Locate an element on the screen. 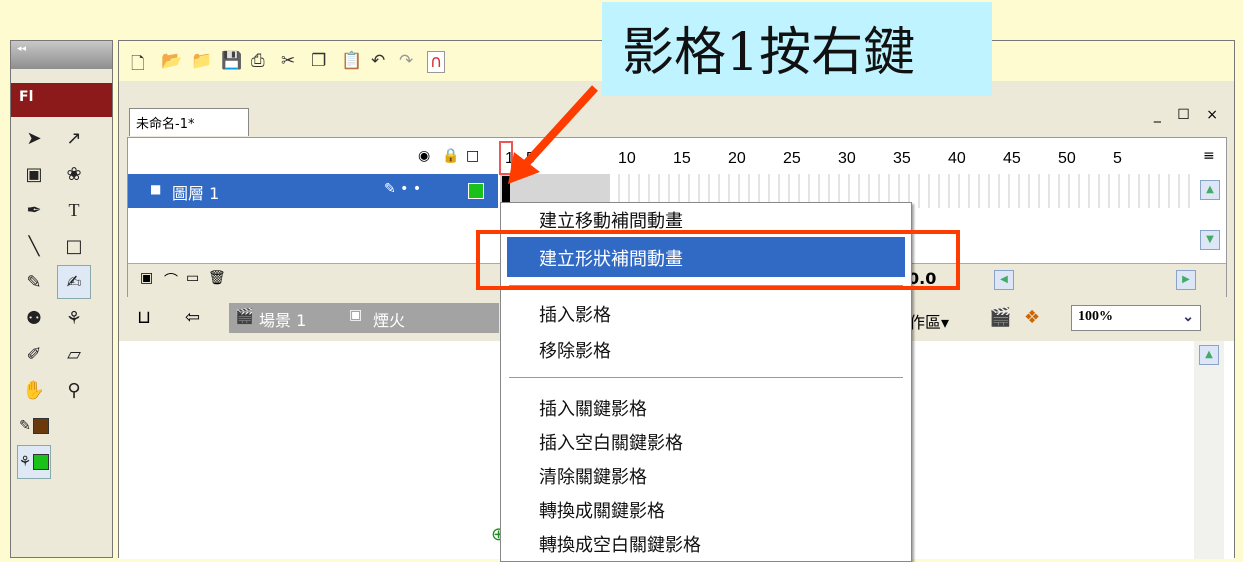  frame-number: 10 is located at coordinates (627, 159).